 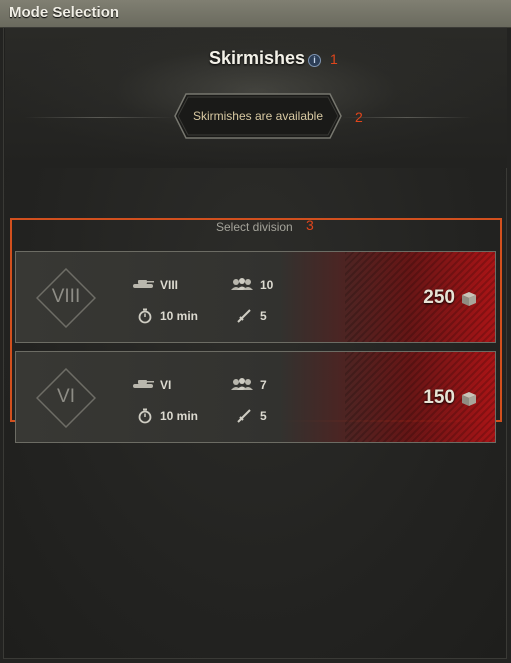 I want to click on status-badge: Skirmishes are available, so click(x=258, y=116).